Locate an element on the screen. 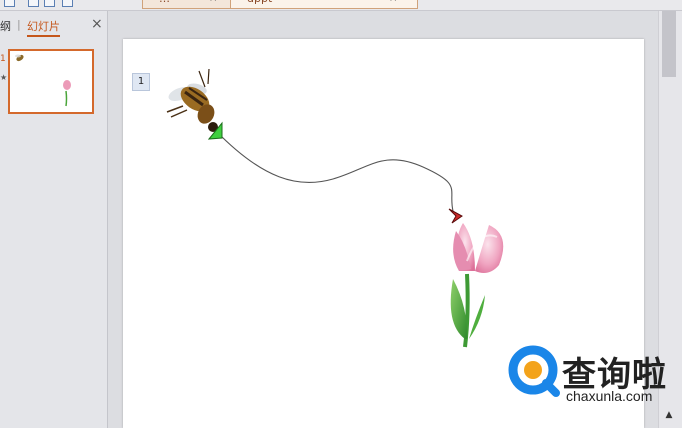 The width and height of the screenshot is (682, 428). tab-label: dppt is located at coordinates (259, 2).